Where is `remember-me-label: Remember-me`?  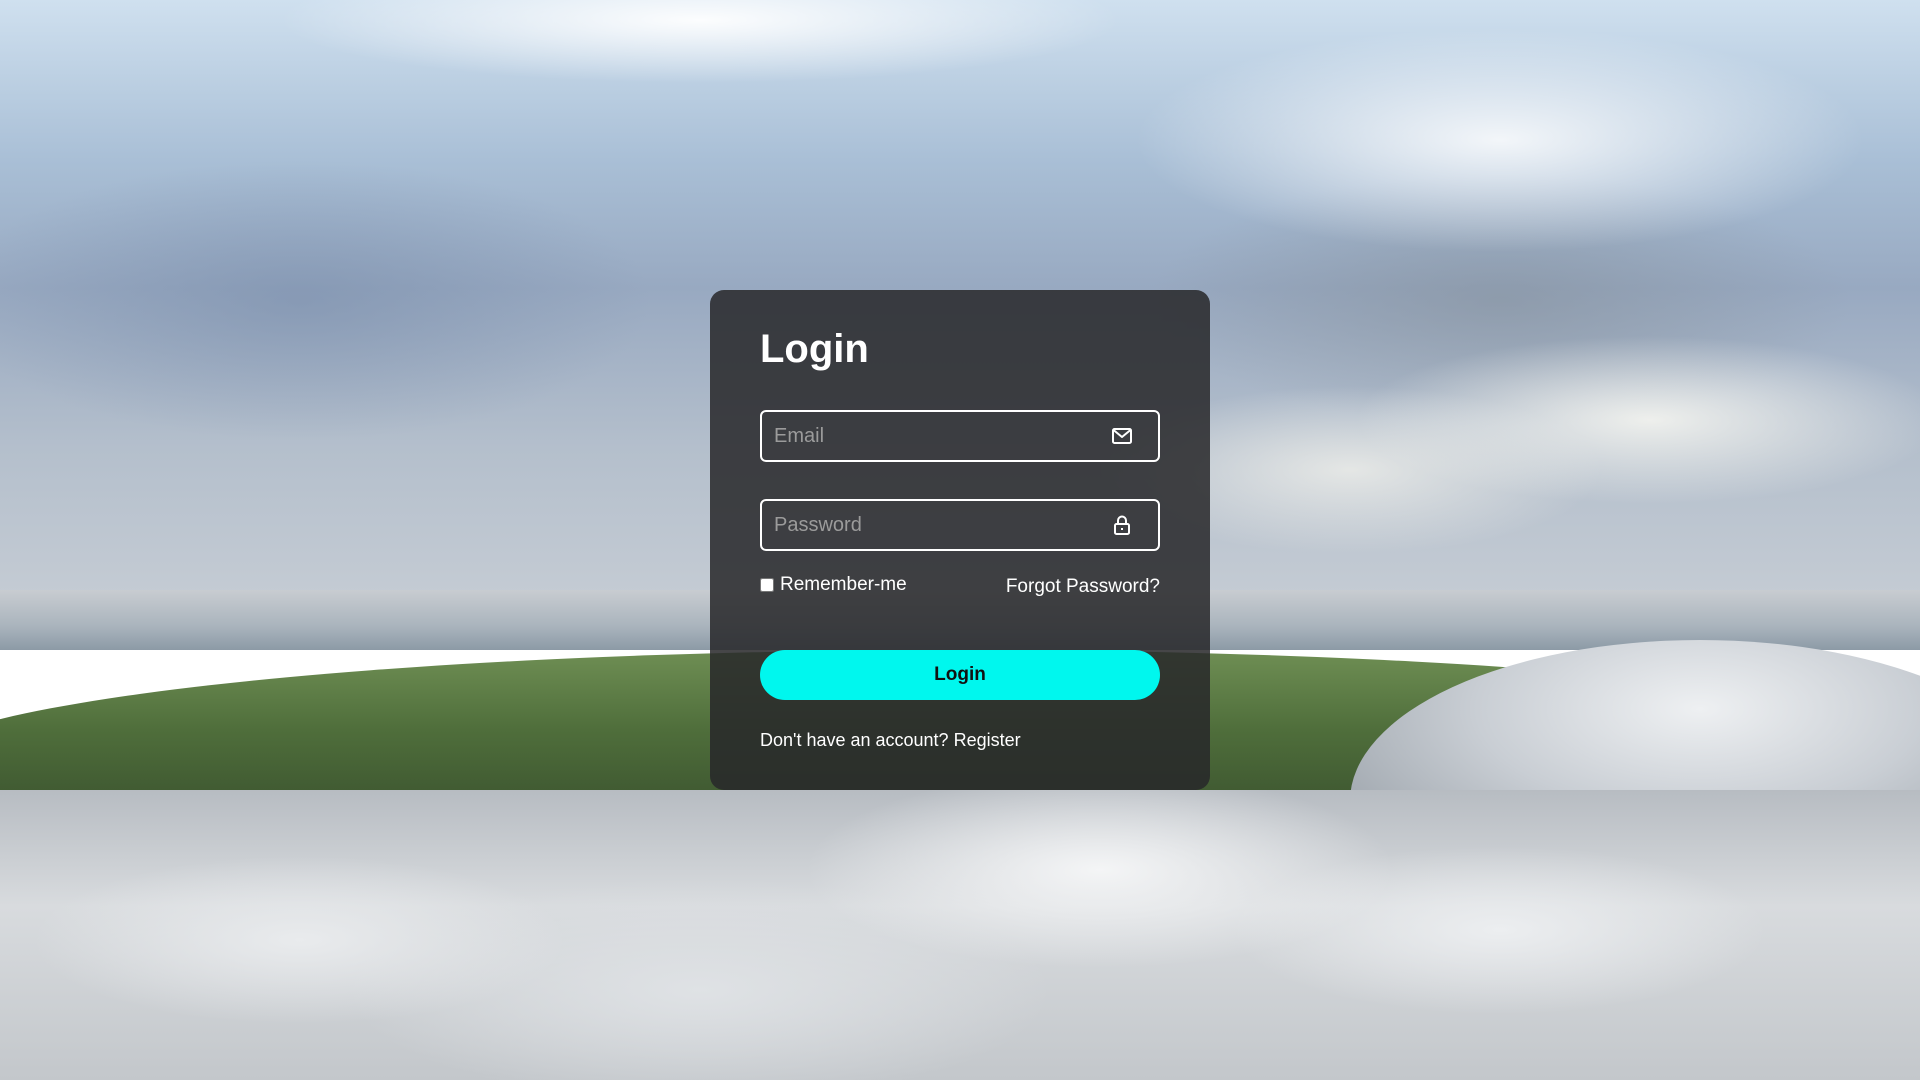
remember-me-label: Remember-me is located at coordinates (843, 584).